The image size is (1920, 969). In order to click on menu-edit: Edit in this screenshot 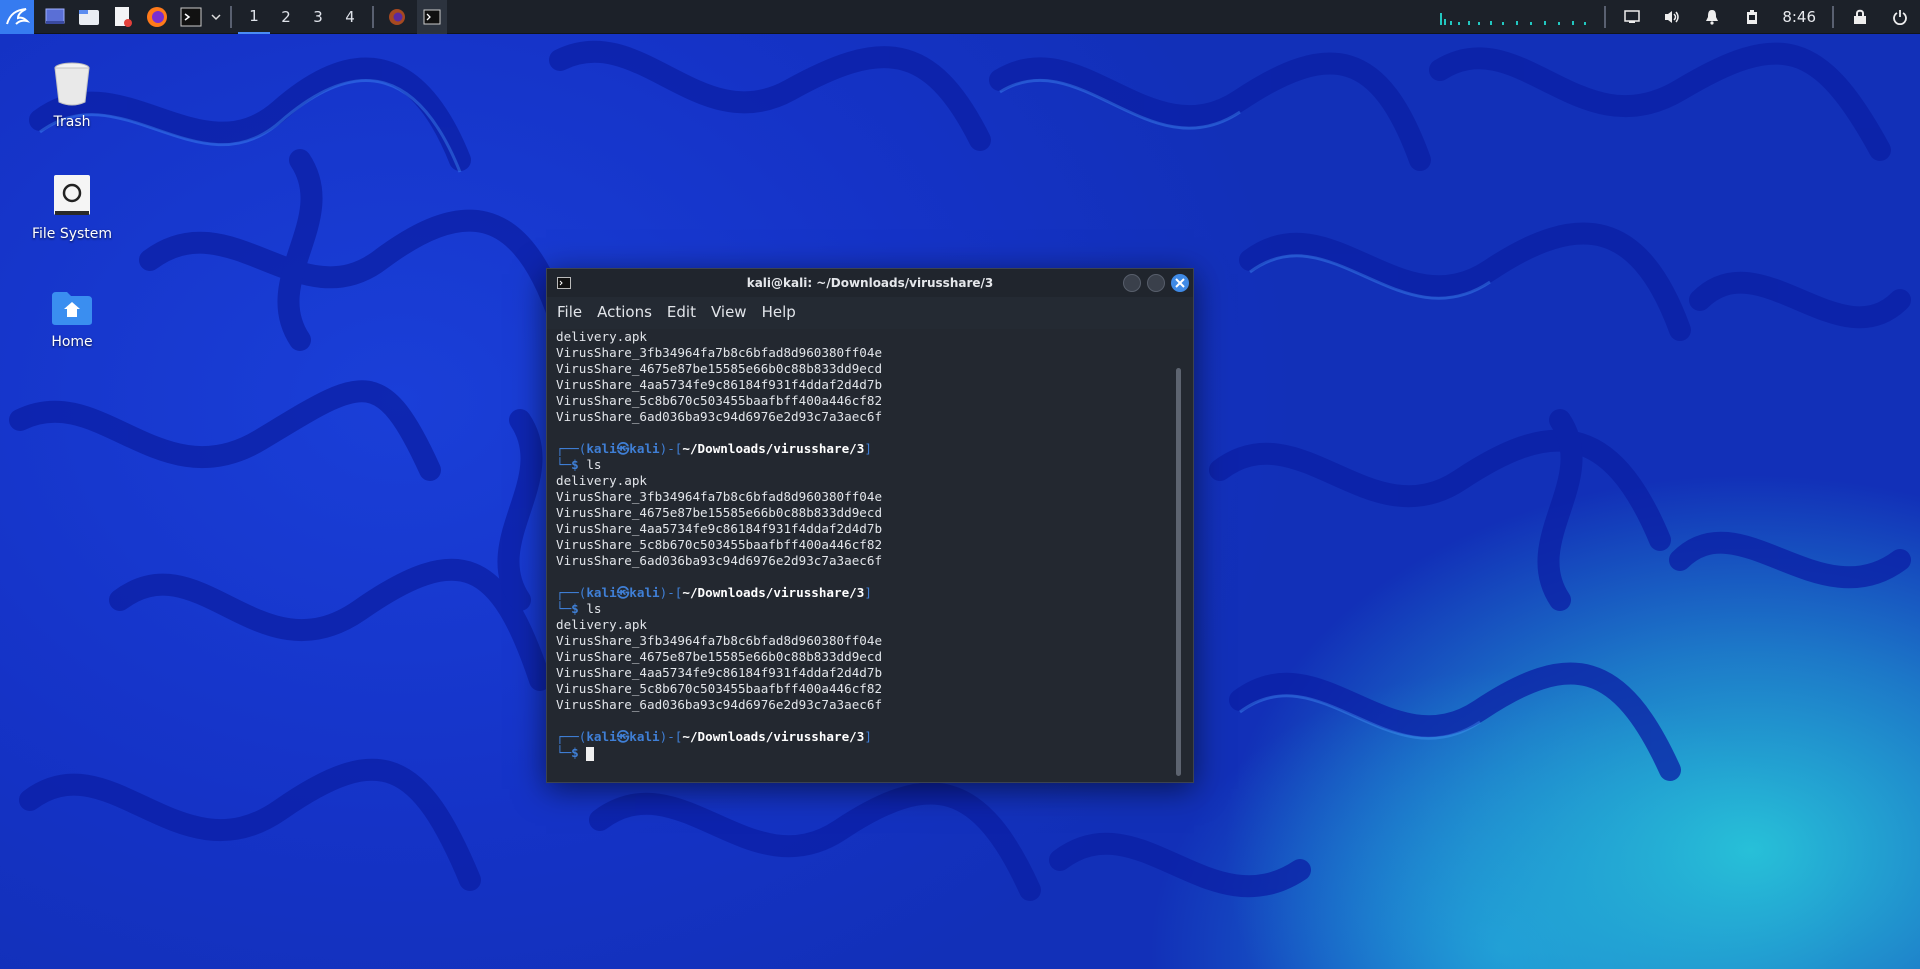, I will do `click(681, 312)`.